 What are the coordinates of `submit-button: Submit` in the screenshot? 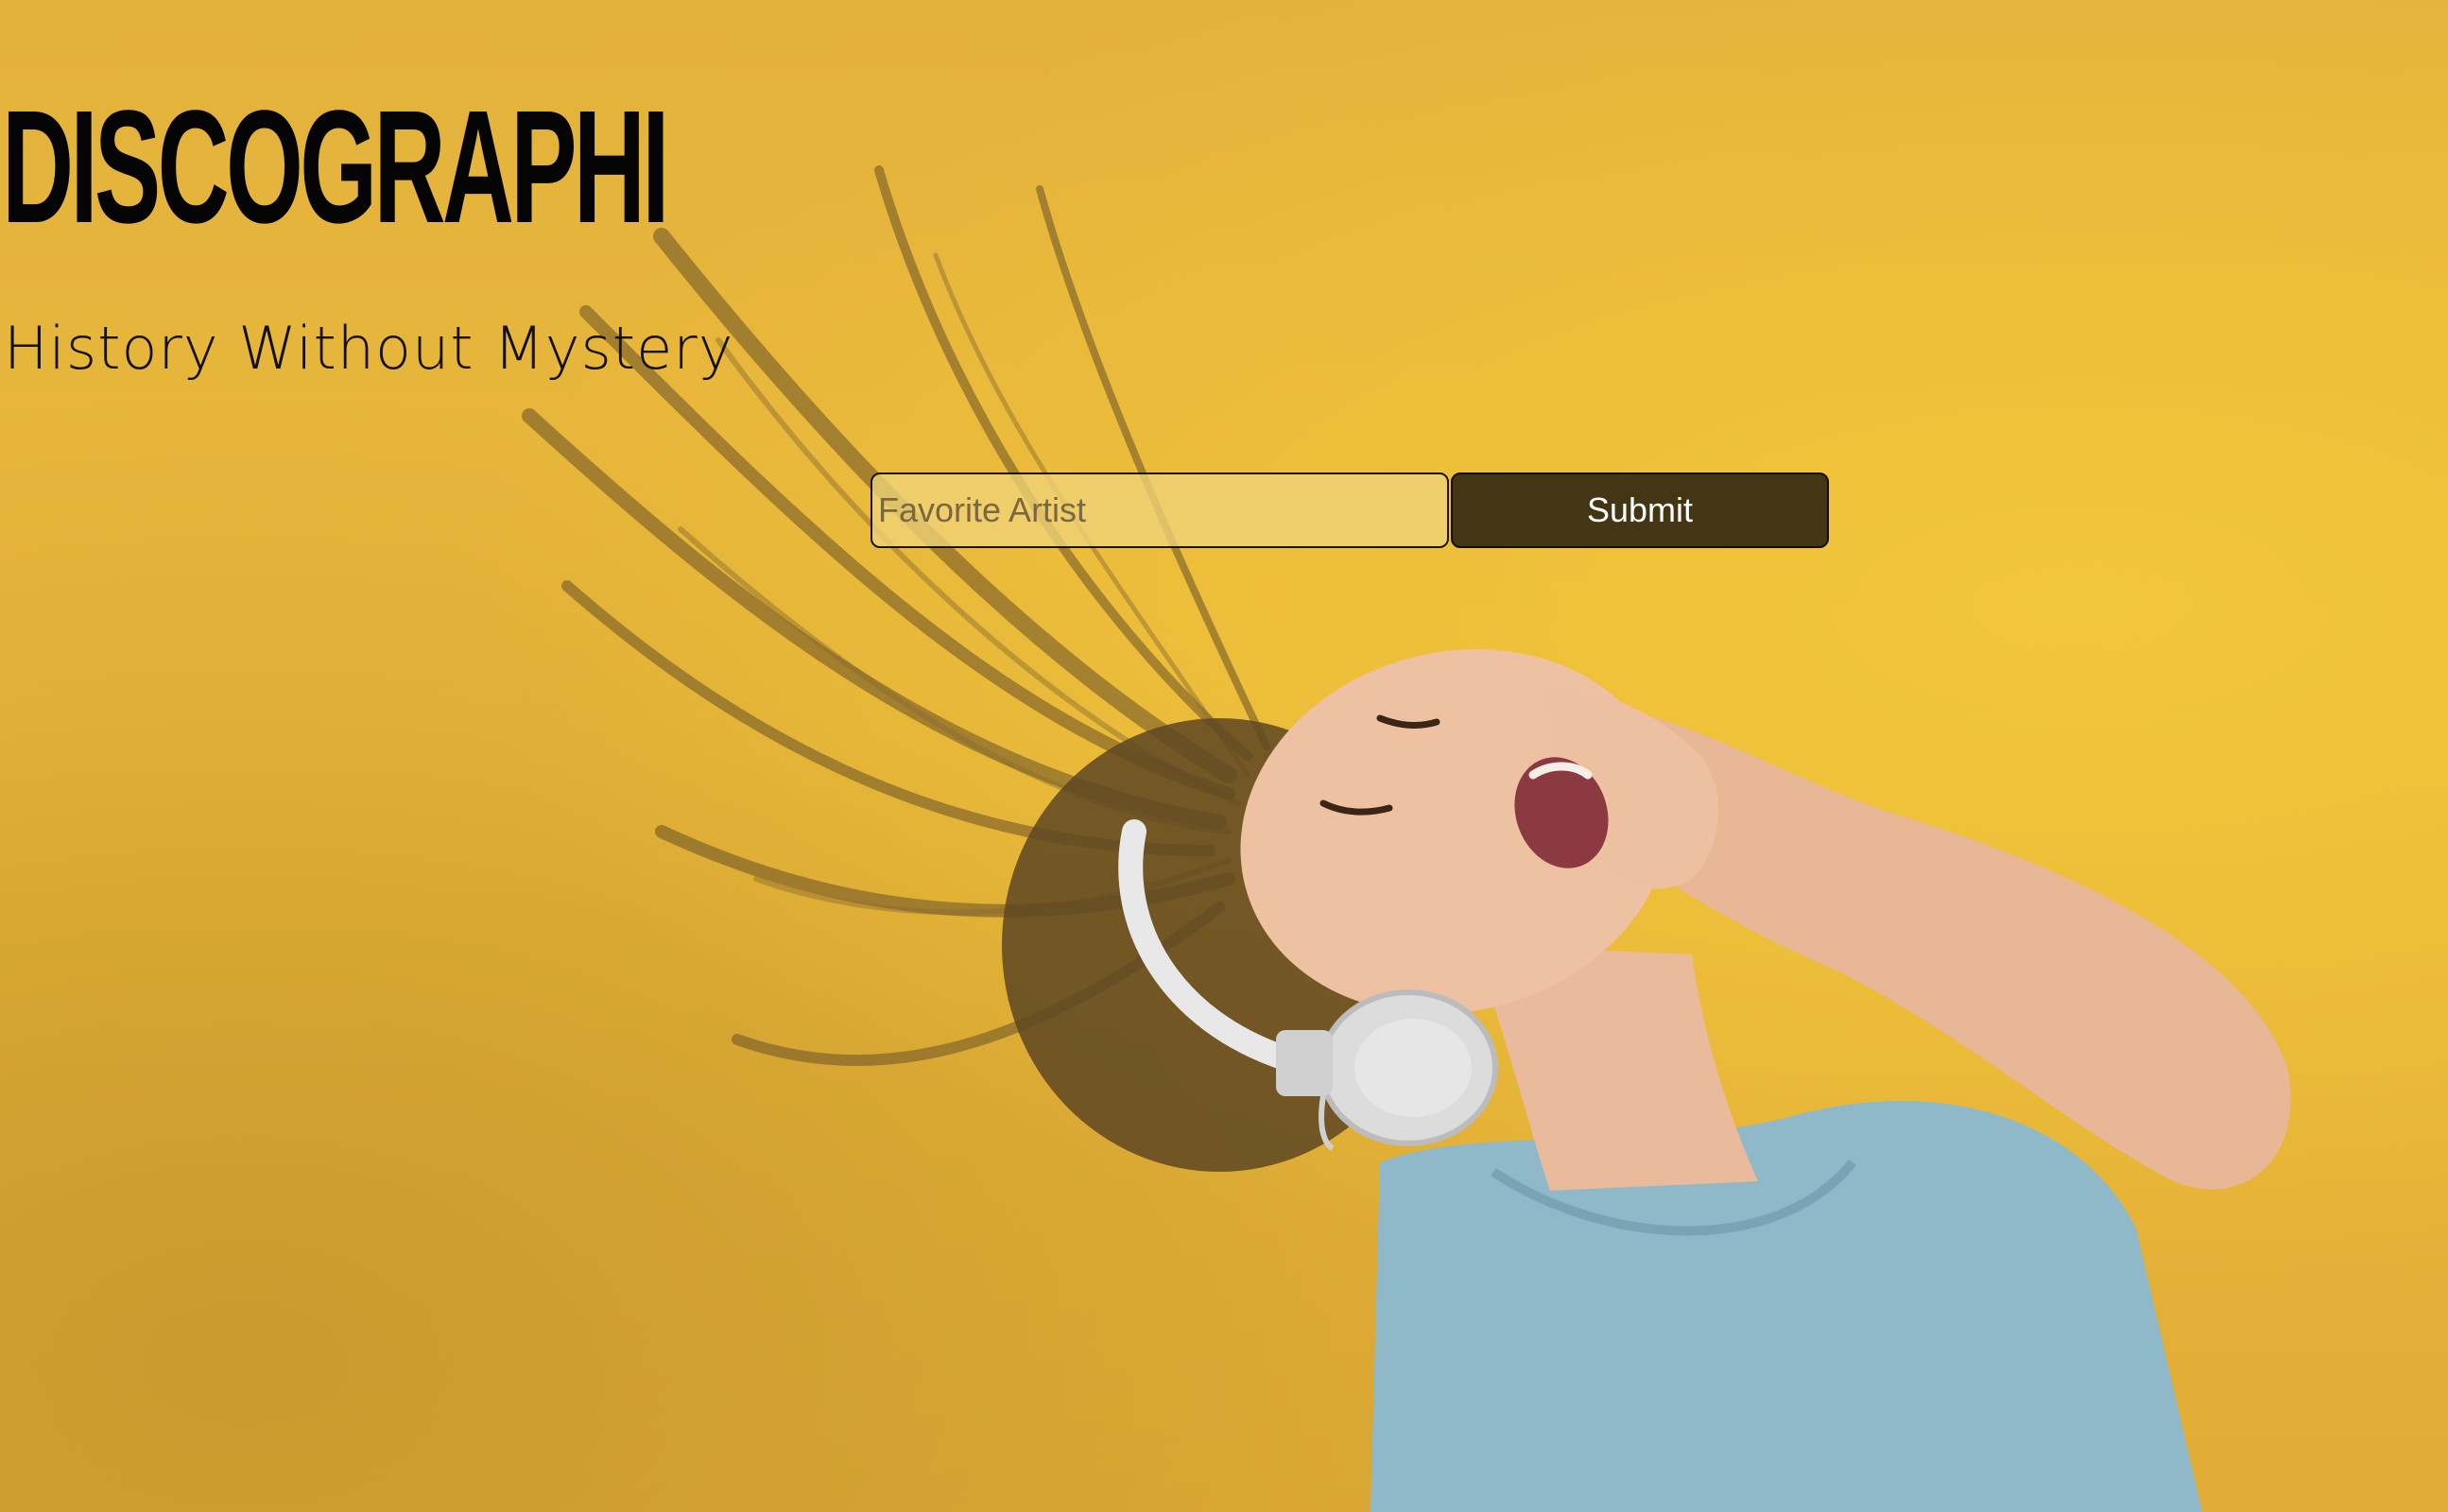 It's located at (1640, 510).